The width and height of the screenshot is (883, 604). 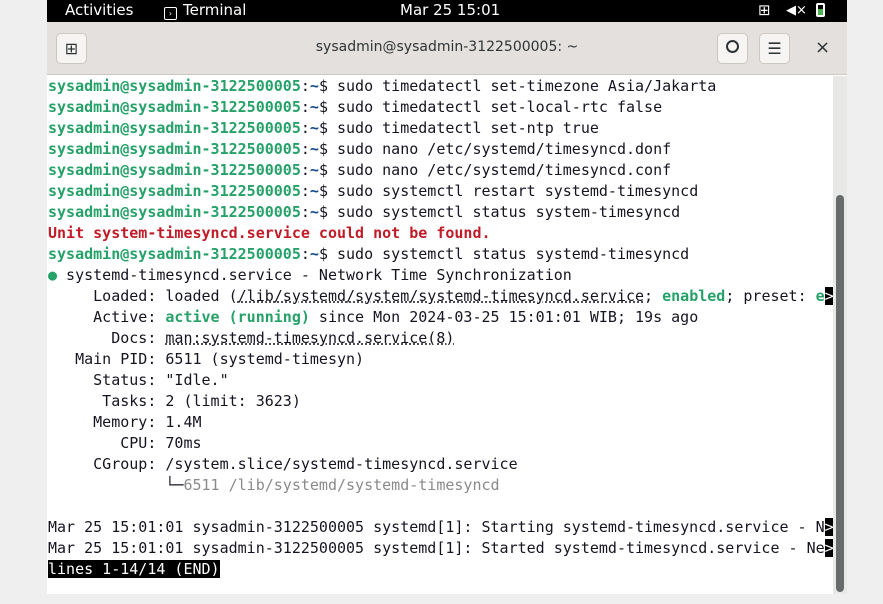 I want to click on terminal-text: Active:, so click(x=107, y=317).